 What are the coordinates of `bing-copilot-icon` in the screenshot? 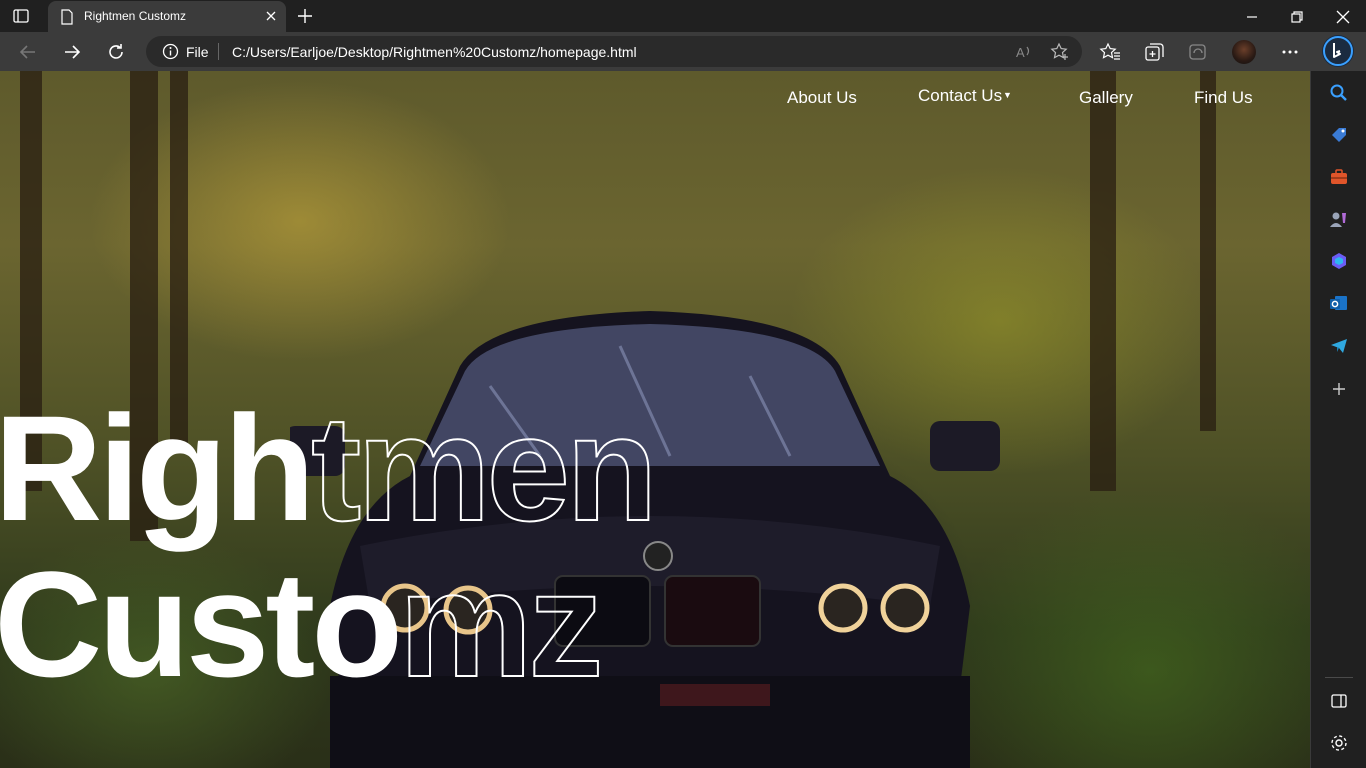 It's located at (1338, 51).